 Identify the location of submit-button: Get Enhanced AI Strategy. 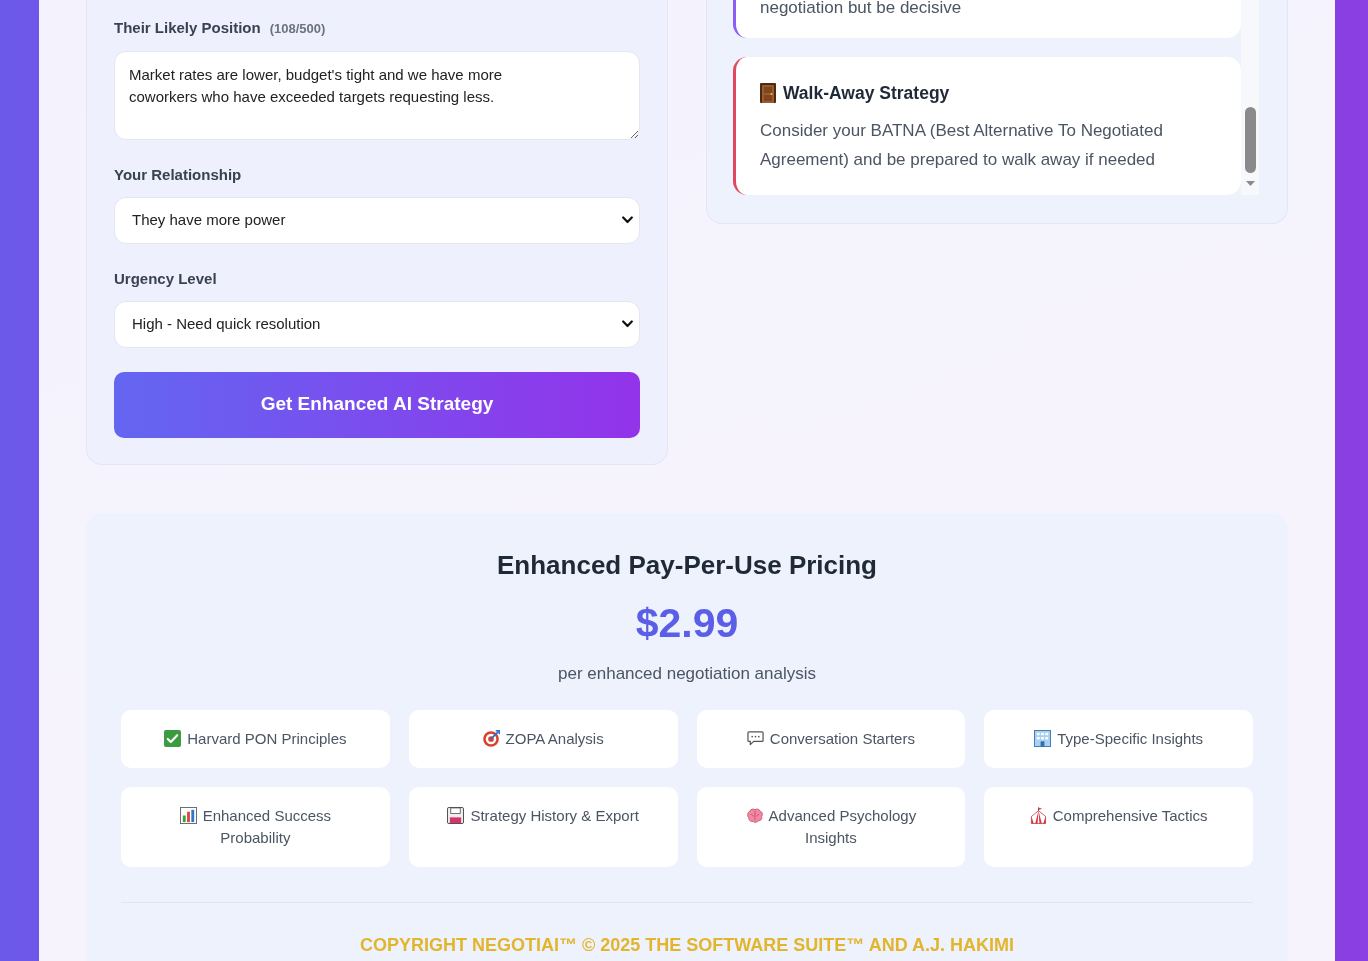
(377, 404).